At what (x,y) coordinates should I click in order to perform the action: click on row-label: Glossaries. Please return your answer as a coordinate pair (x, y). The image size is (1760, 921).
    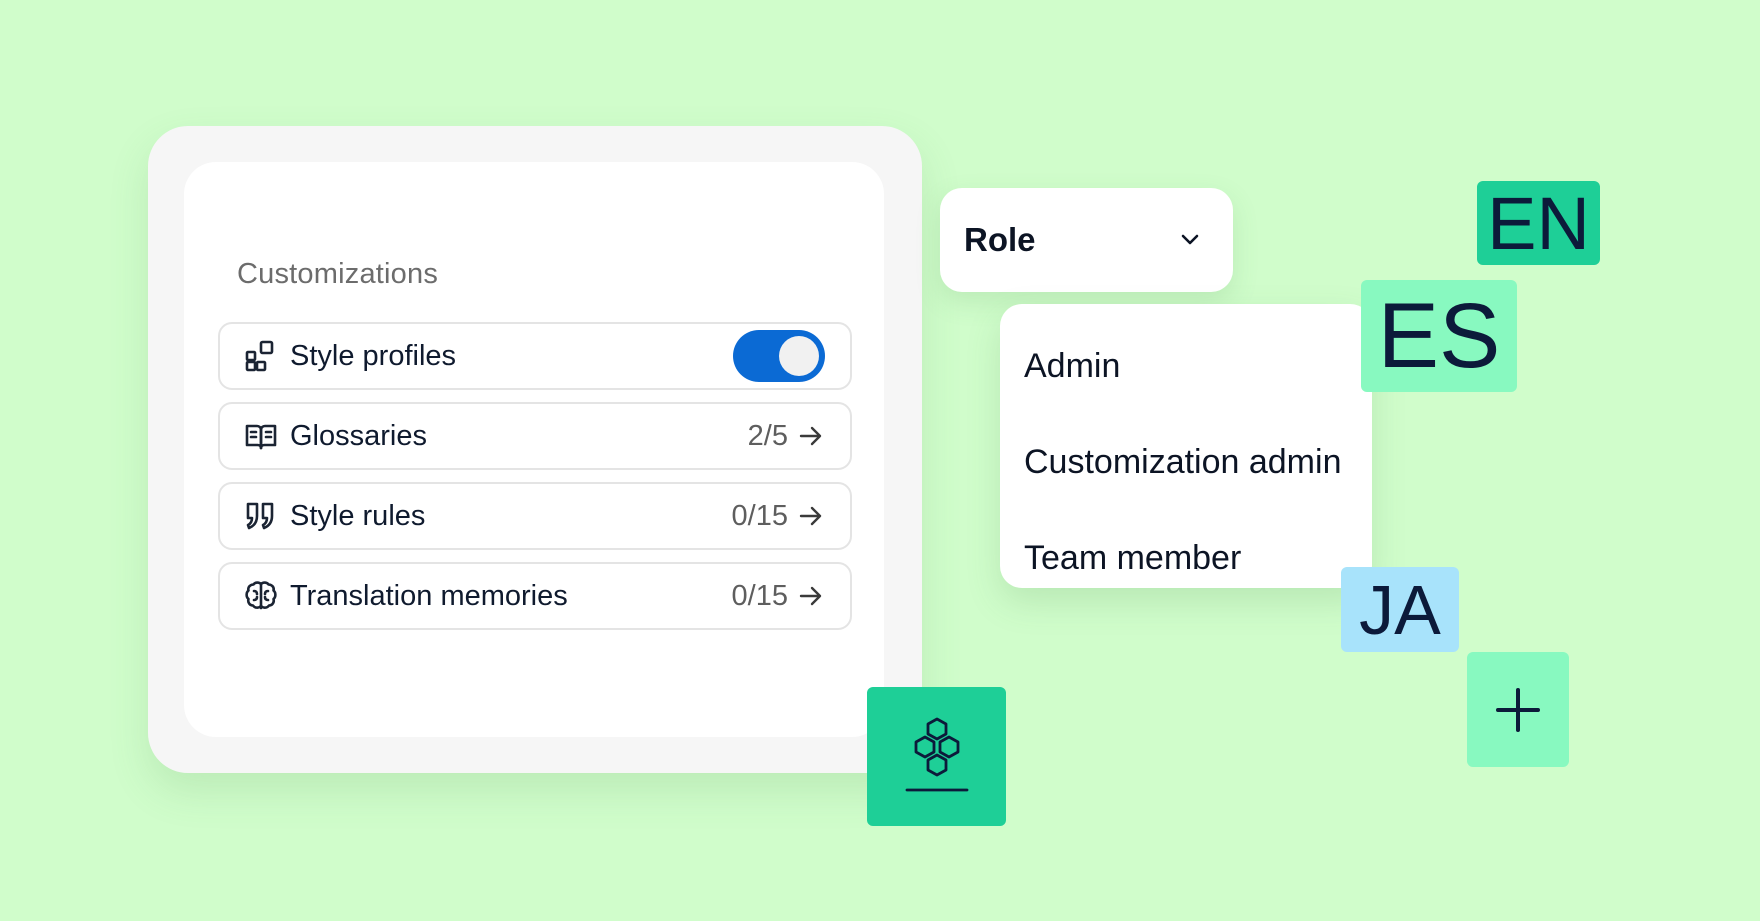
    Looking at the image, I should click on (358, 435).